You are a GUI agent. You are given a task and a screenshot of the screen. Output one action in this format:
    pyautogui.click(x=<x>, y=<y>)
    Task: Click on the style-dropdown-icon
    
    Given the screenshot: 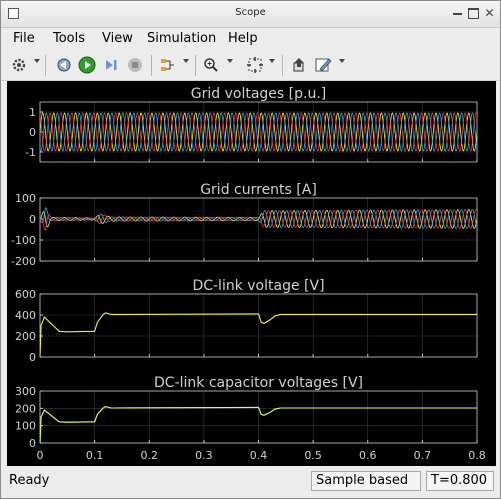 What is the action you would take?
    pyautogui.click(x=342, y=61)
    